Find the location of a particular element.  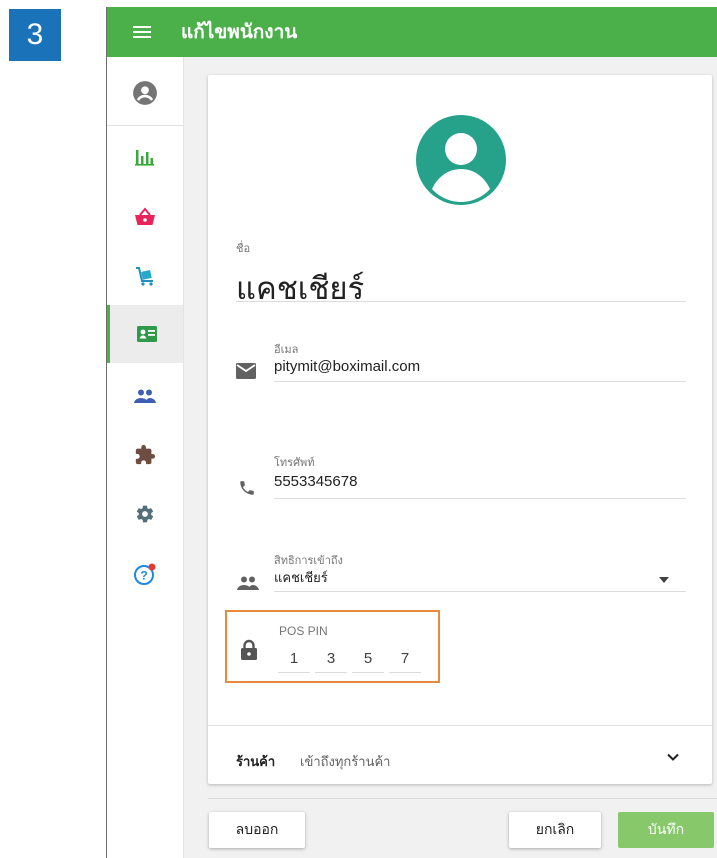

sidebar-item-settings is located at coordinates (145, 514).